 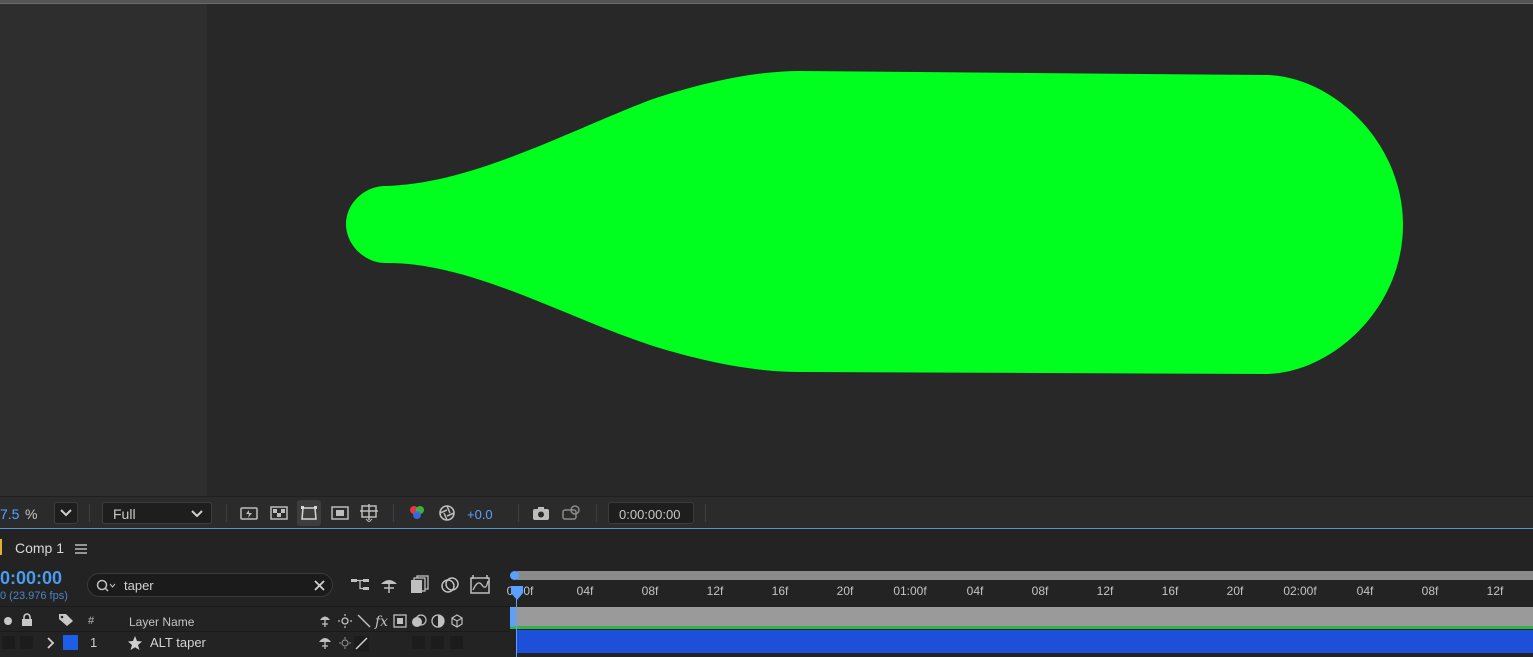 What do you see at coordinates (249, 513) in the screenshot?
I see `fast-previews-icon` at bounding box center [249, 513].